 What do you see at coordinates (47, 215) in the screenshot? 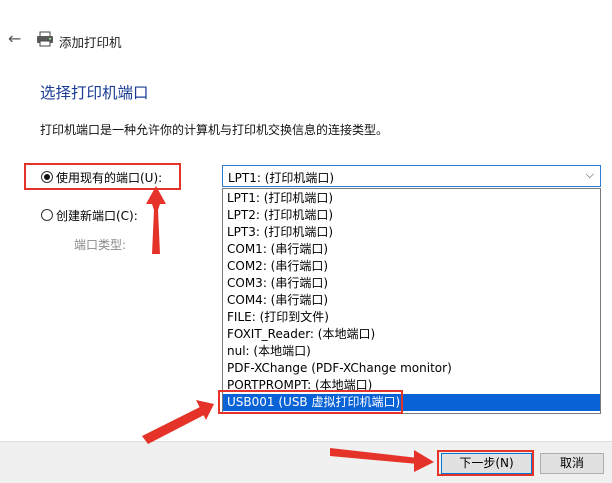
I see `create-new-port-radio` at bounding box center [47, 215].